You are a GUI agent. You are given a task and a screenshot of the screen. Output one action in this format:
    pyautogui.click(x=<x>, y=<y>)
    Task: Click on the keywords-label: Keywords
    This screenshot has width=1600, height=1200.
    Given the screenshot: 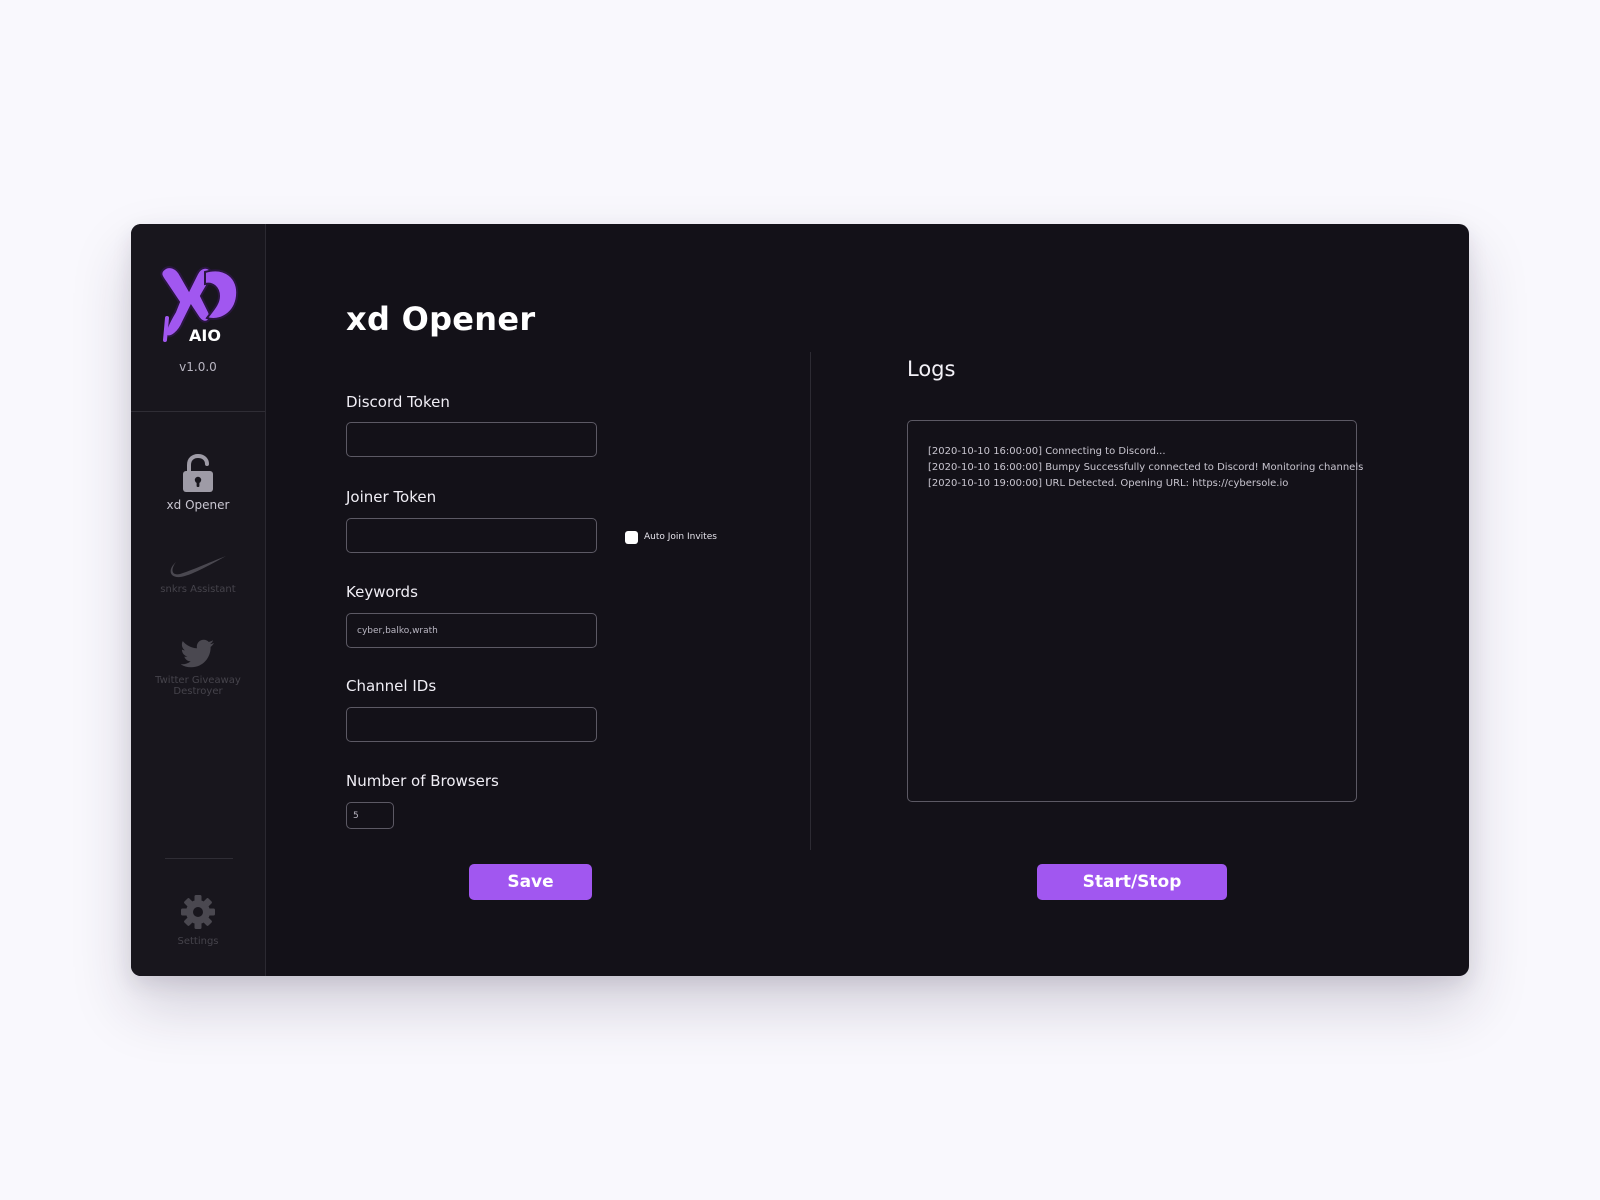 What is the action you would take?
    pyautogui.click(x=382, y=592)
    